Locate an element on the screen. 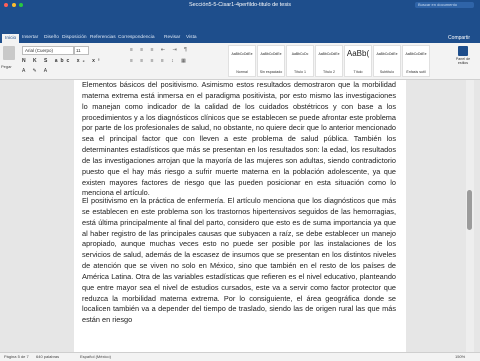 This screenshot has height=361, width=480. language-status: Español (México) is located at coordinates (95, 356).